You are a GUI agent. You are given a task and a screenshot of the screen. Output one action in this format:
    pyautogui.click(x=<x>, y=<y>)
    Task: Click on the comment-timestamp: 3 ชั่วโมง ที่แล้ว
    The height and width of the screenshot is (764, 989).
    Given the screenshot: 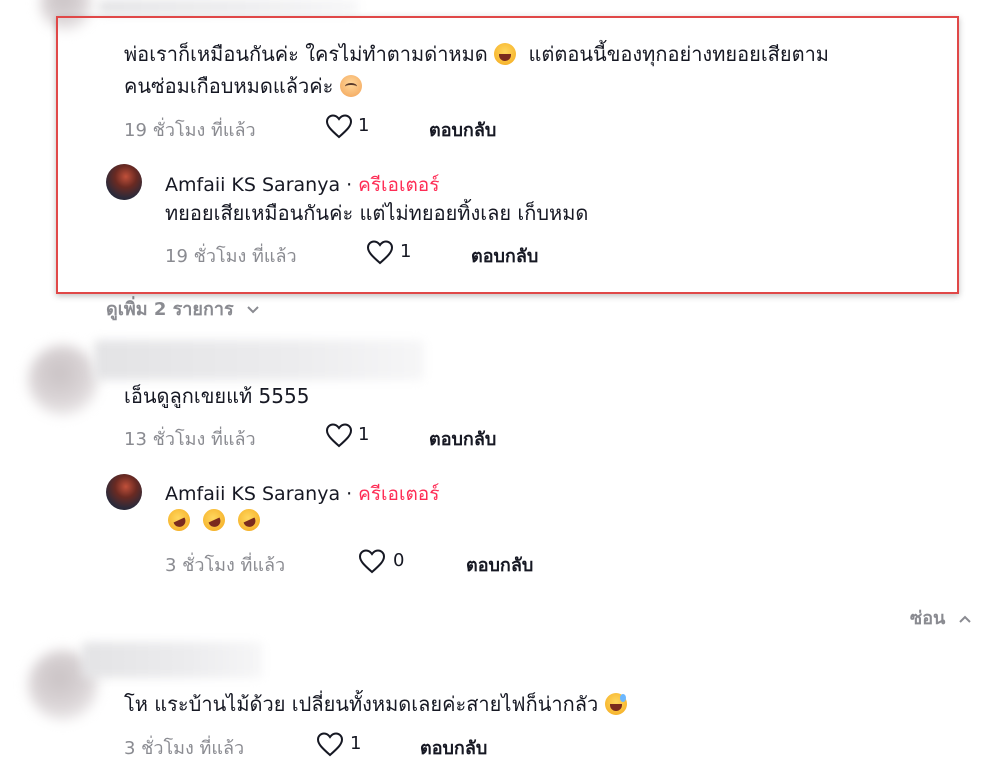 What is the action you would take?
    pyautogui.click(x=184, y=748)
    